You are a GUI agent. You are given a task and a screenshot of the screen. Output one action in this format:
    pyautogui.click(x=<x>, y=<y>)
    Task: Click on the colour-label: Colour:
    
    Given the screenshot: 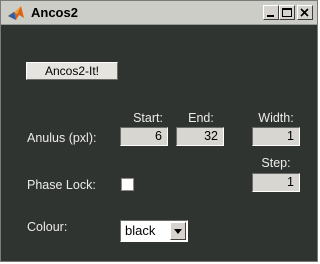 What is the action you would take?
    pyautogui.click(x=47, y=227)
    